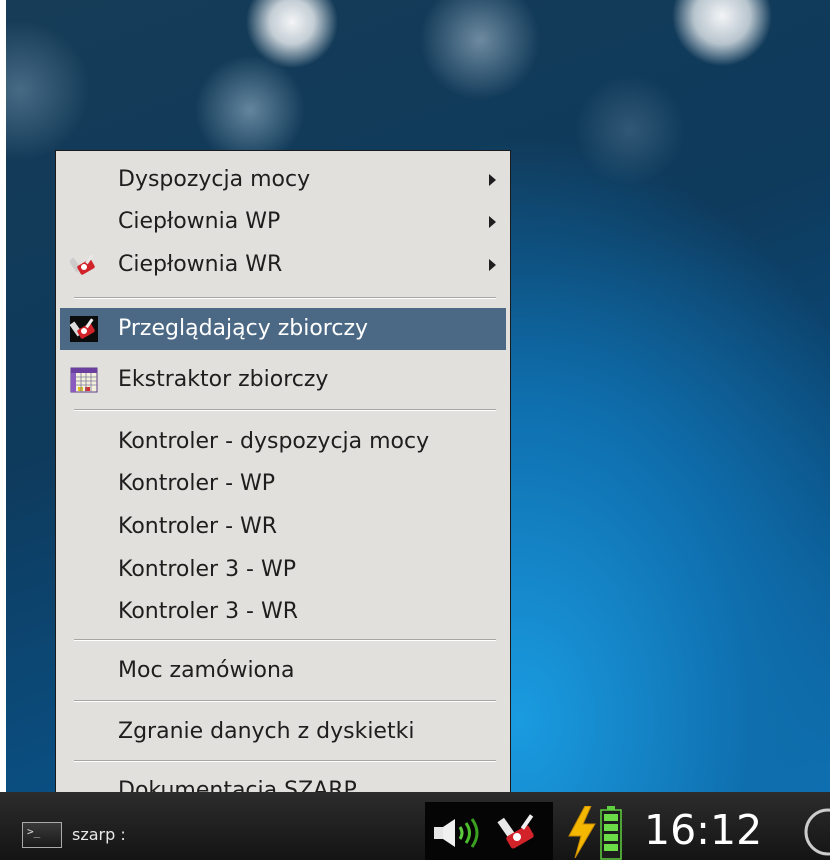 This screenshot has width=830, height=860. What do you see at coordinates (611, 833) in the screenshot?
I see `battery-icon` at bounding box center [611, 833].